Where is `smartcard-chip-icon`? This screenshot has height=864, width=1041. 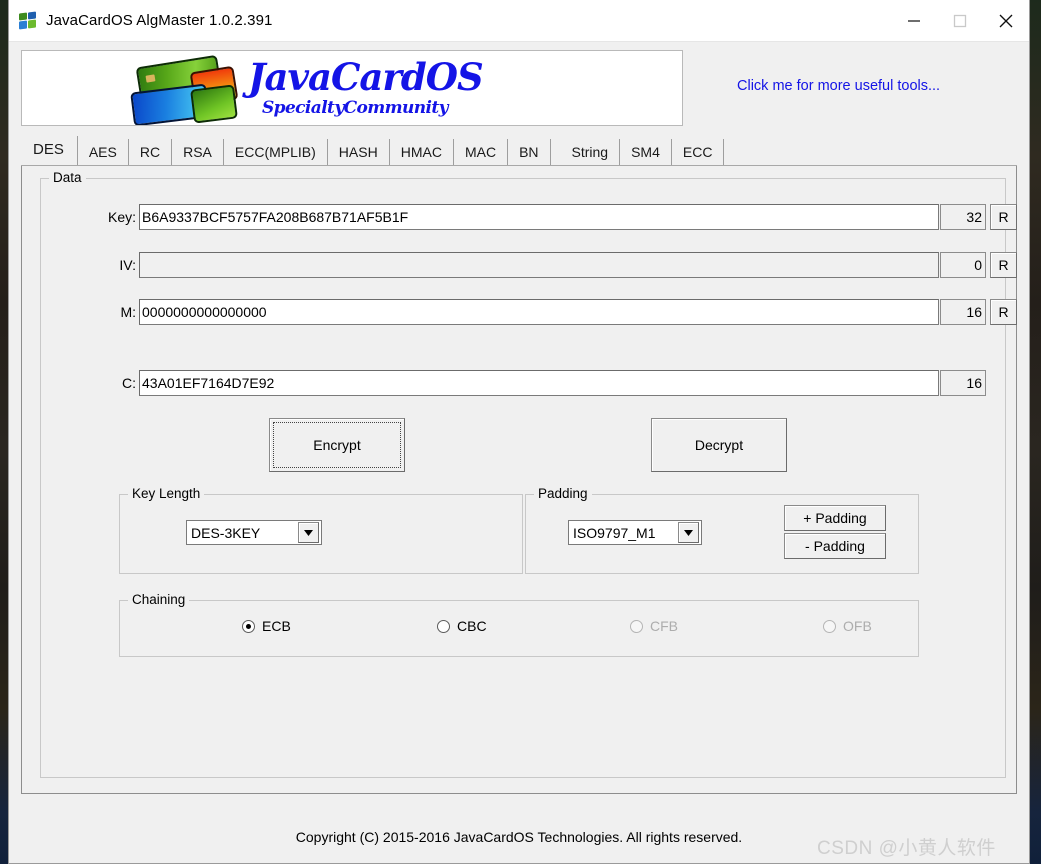
smartcard-chip-icon is located at coordinates (150, 78).